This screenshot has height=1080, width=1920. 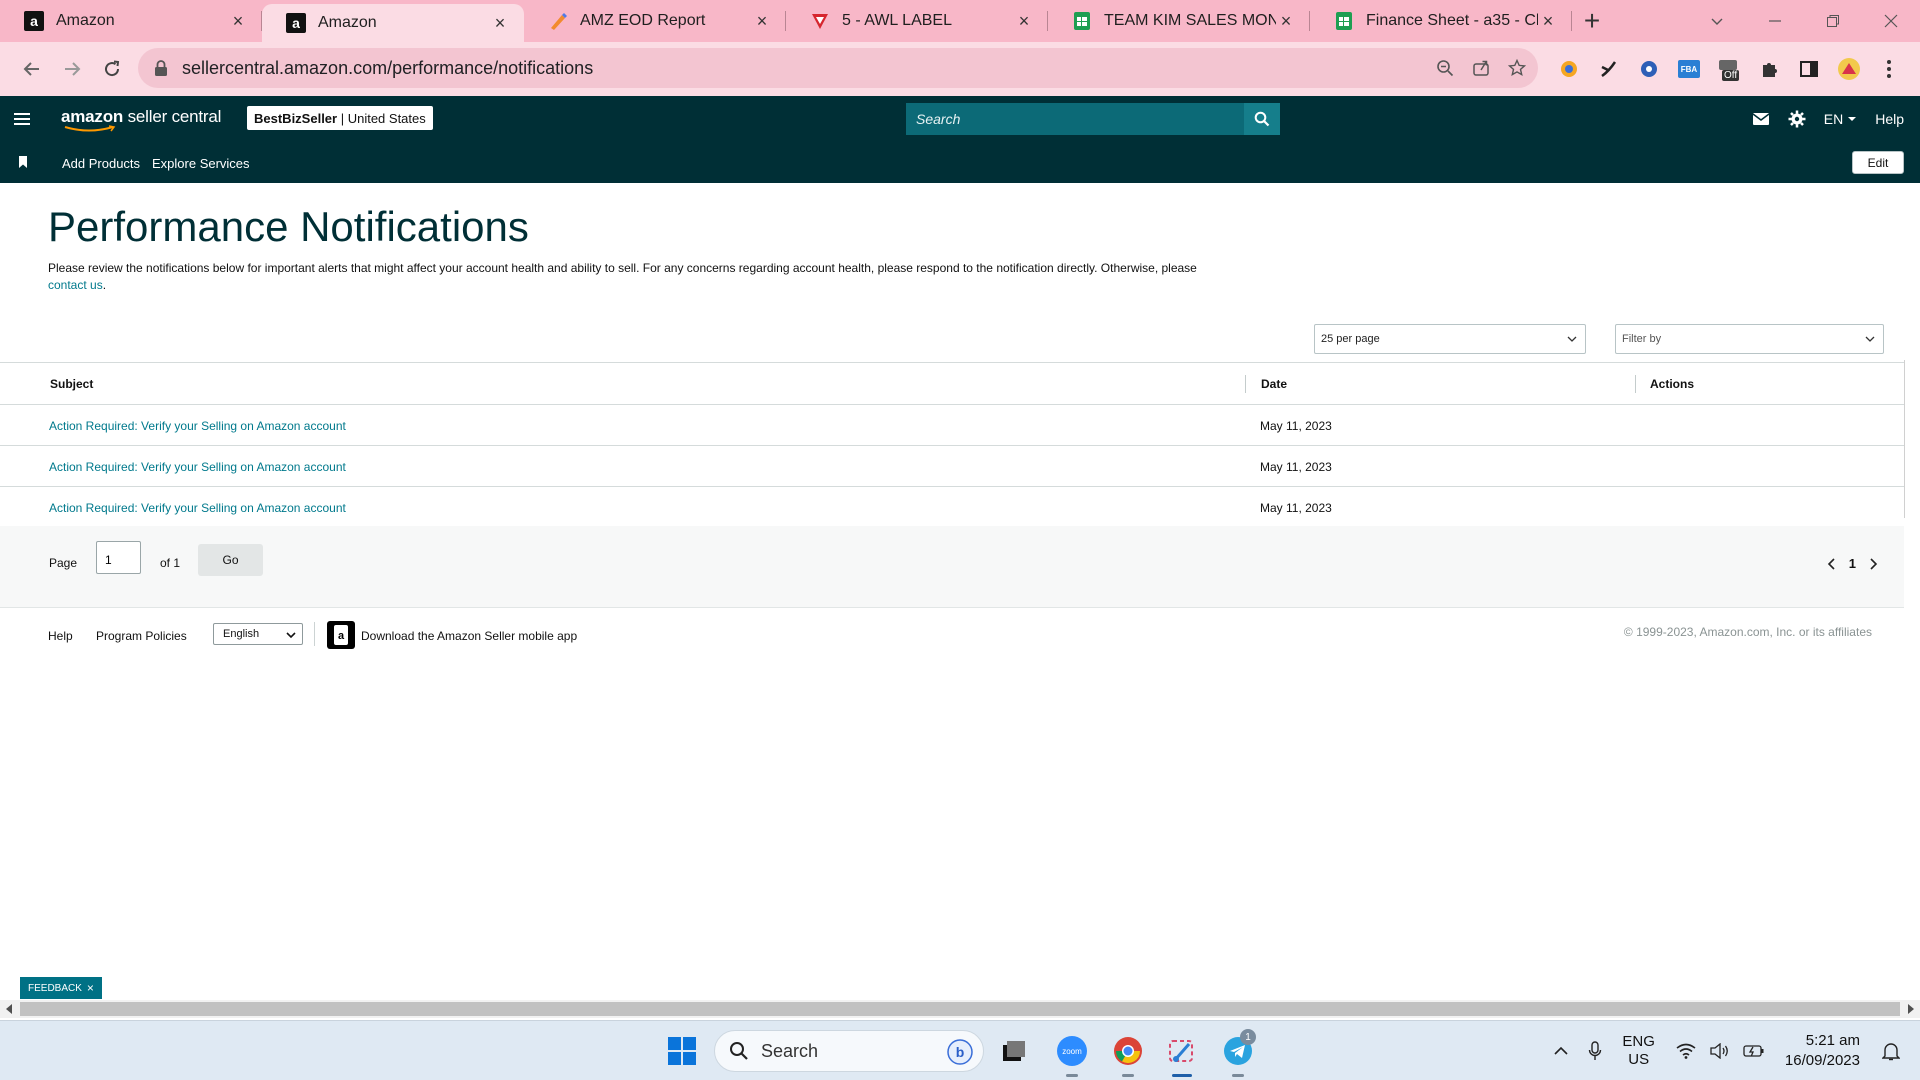 I want to click on horizontal-scrollbar, so click(x=960, y=1009).